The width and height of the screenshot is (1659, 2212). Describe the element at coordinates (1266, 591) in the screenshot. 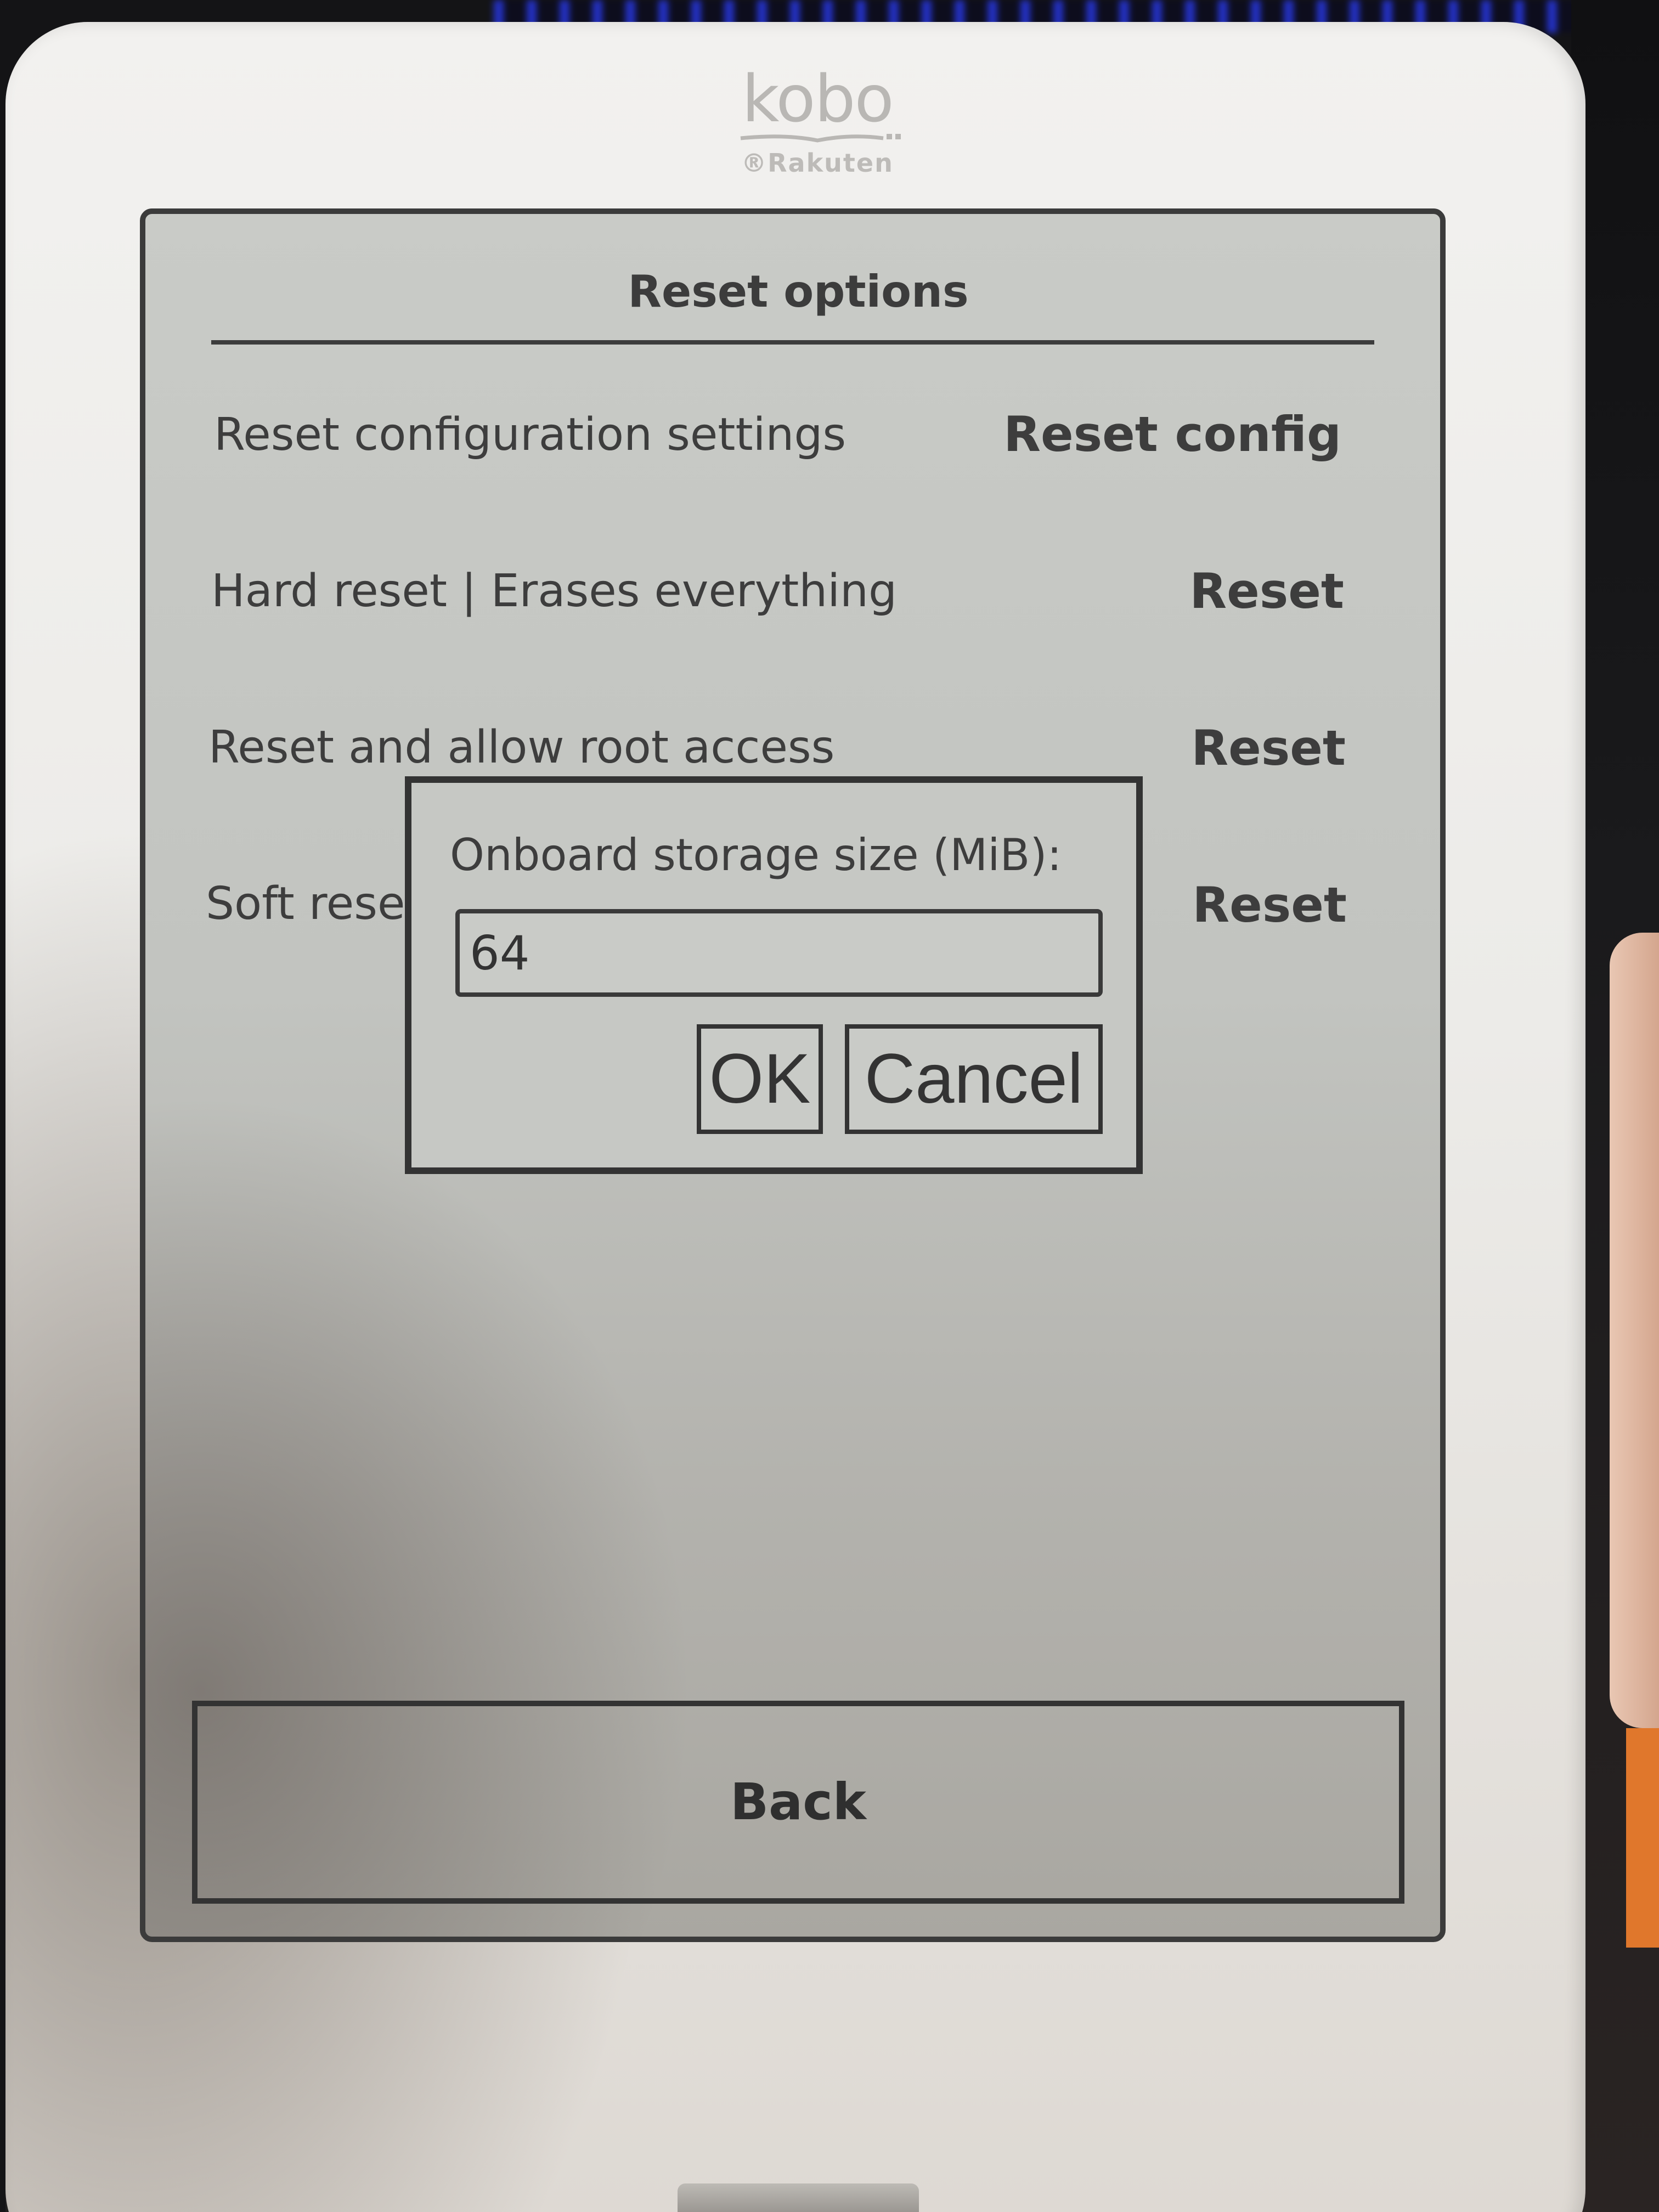

I see `hard-reset-button: Reset` at that location.